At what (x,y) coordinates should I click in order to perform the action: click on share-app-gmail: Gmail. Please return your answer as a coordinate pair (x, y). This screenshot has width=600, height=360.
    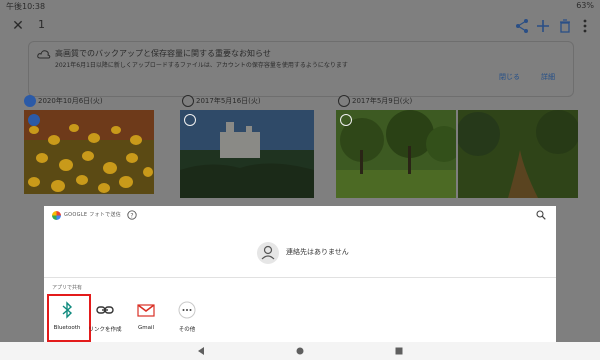
    Looking at the image, I should click on (146, 316).